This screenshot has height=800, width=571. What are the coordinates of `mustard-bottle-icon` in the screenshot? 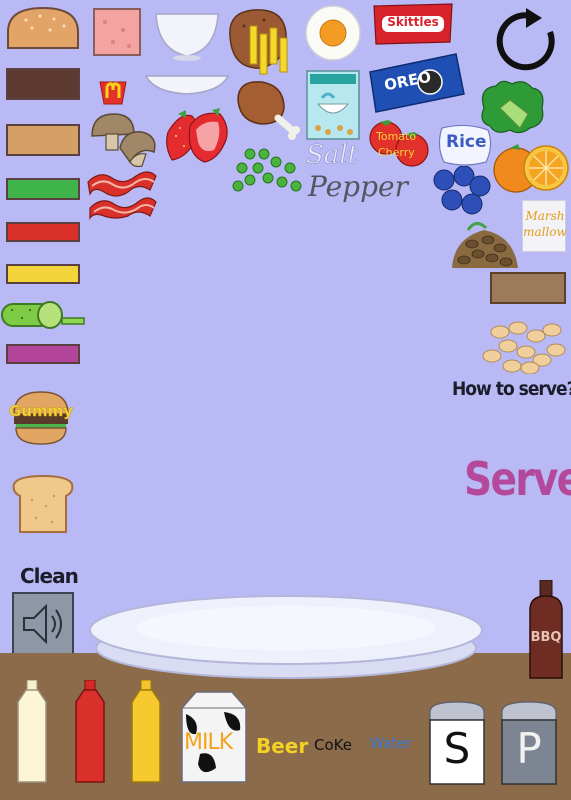 It's located at (146, 731).